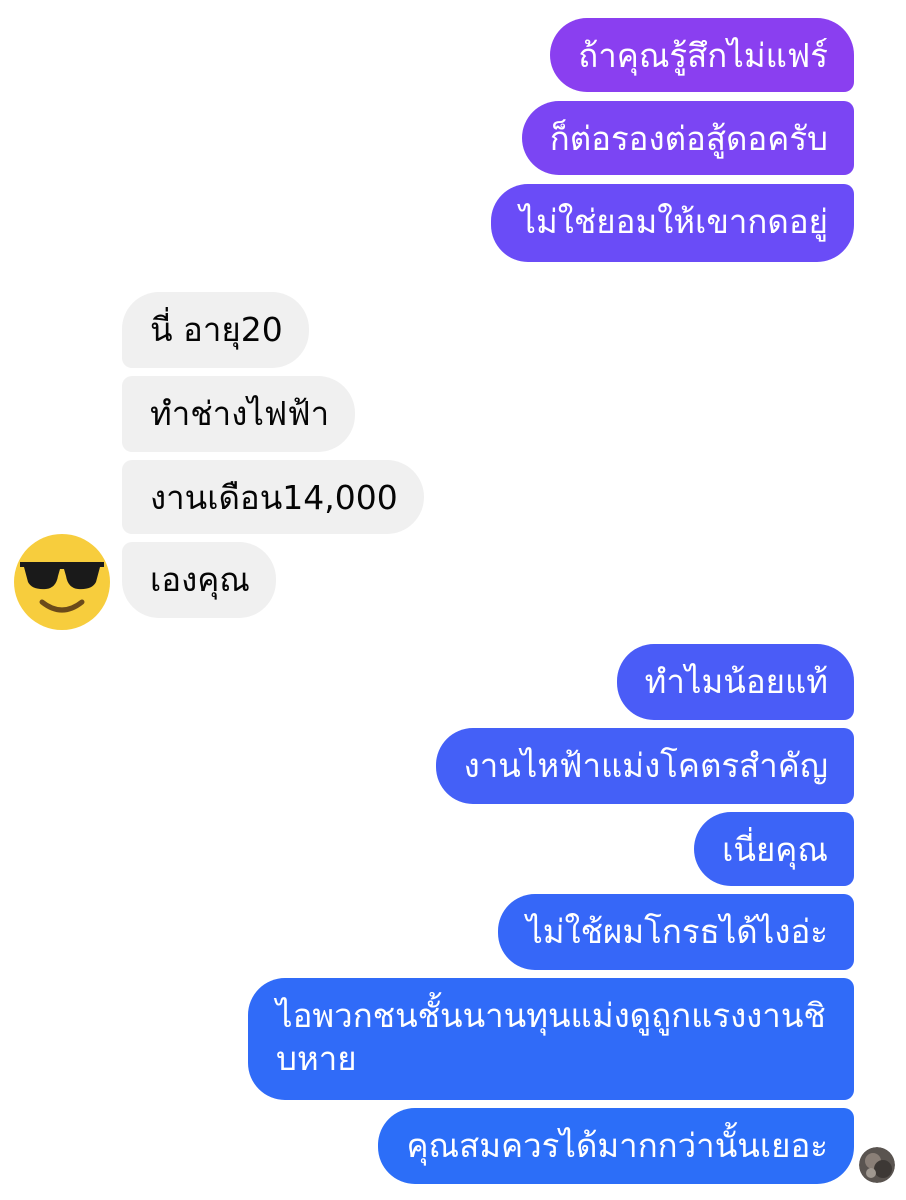  Describe the element at coordinates (676, 932) in the screenshot. I see `sent-message: ไม่ใช้ผมโกรธได้ไงอ่ะ` at that location.